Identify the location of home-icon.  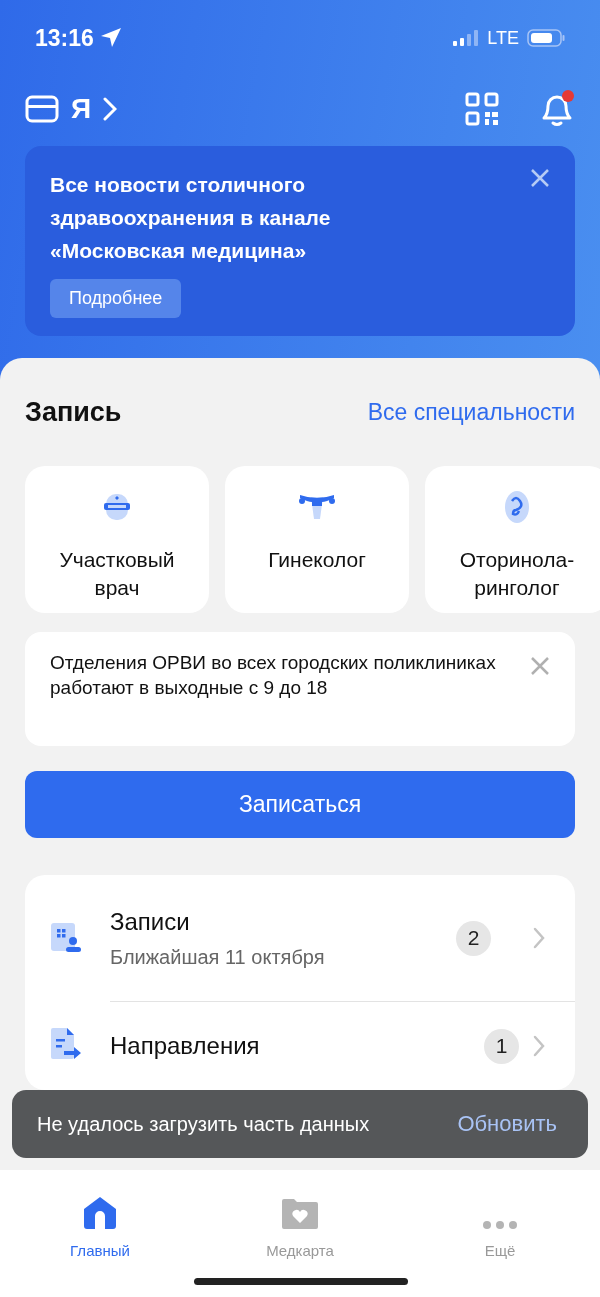
(100, 1213).